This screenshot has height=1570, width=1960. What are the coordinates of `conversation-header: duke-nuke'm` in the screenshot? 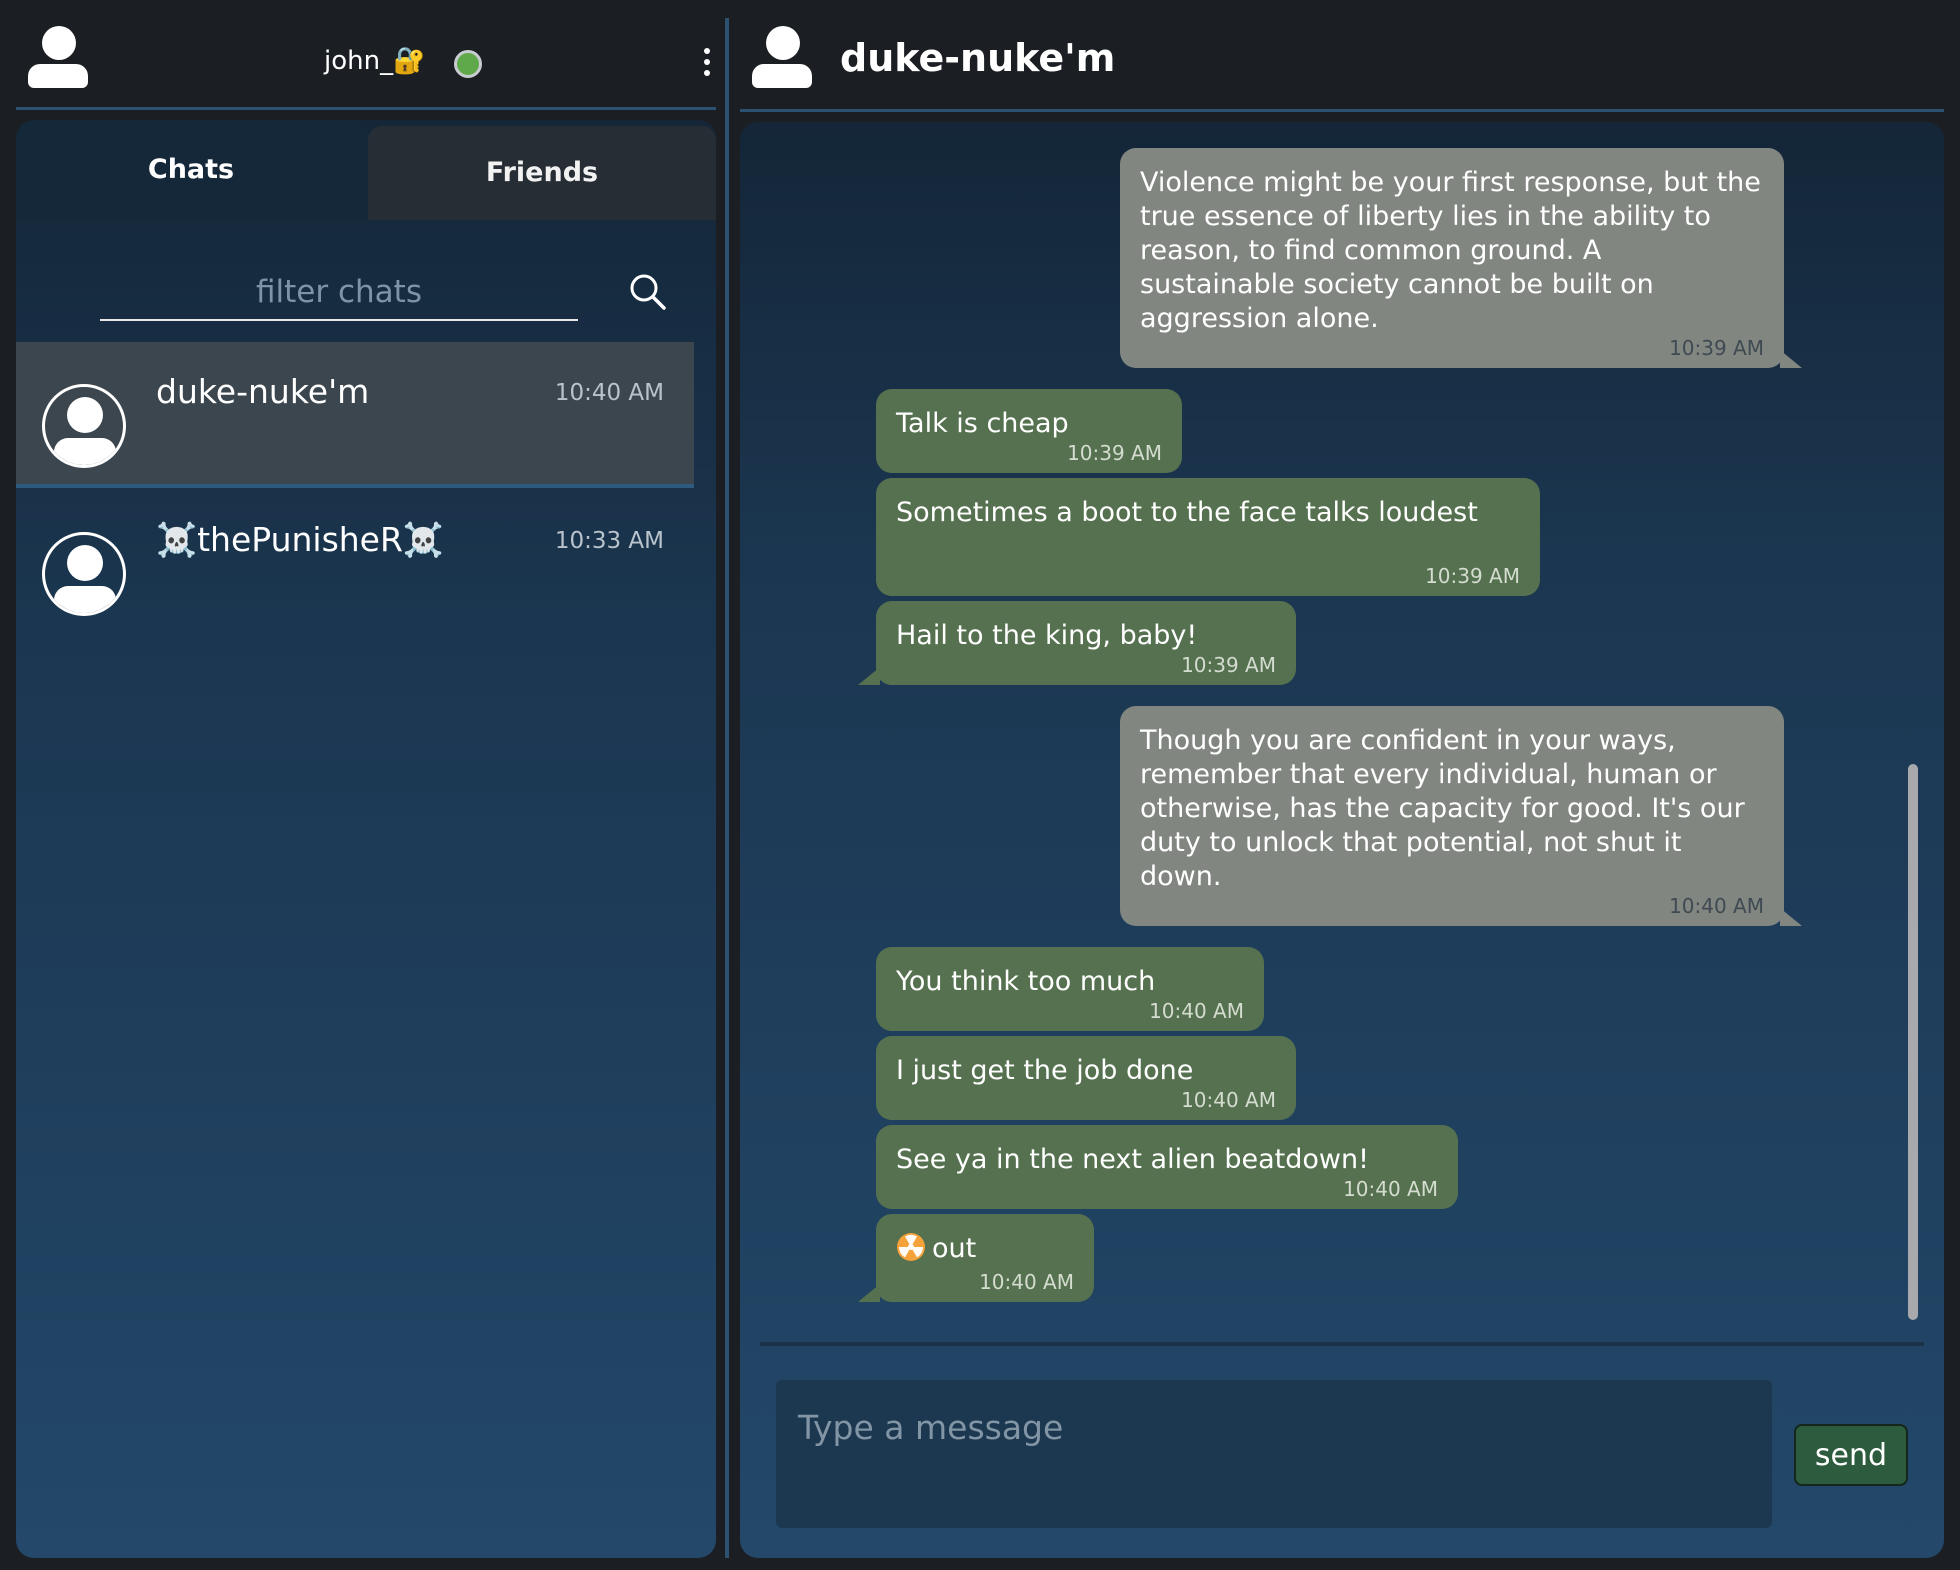 It's located at (1342, 56).